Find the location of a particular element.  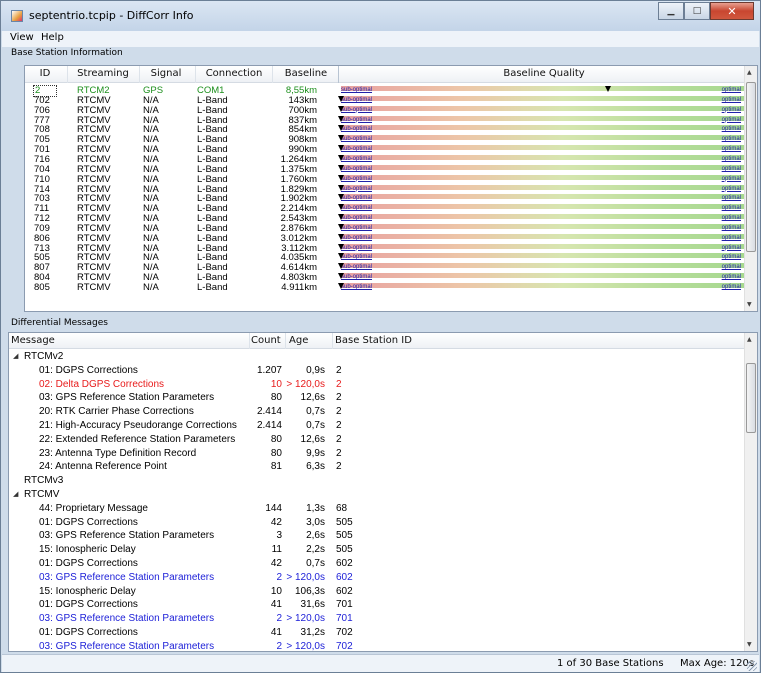

message-row: 01: DGPS Corrections 42 3,0s 505 is located at coordinates (383, 523).